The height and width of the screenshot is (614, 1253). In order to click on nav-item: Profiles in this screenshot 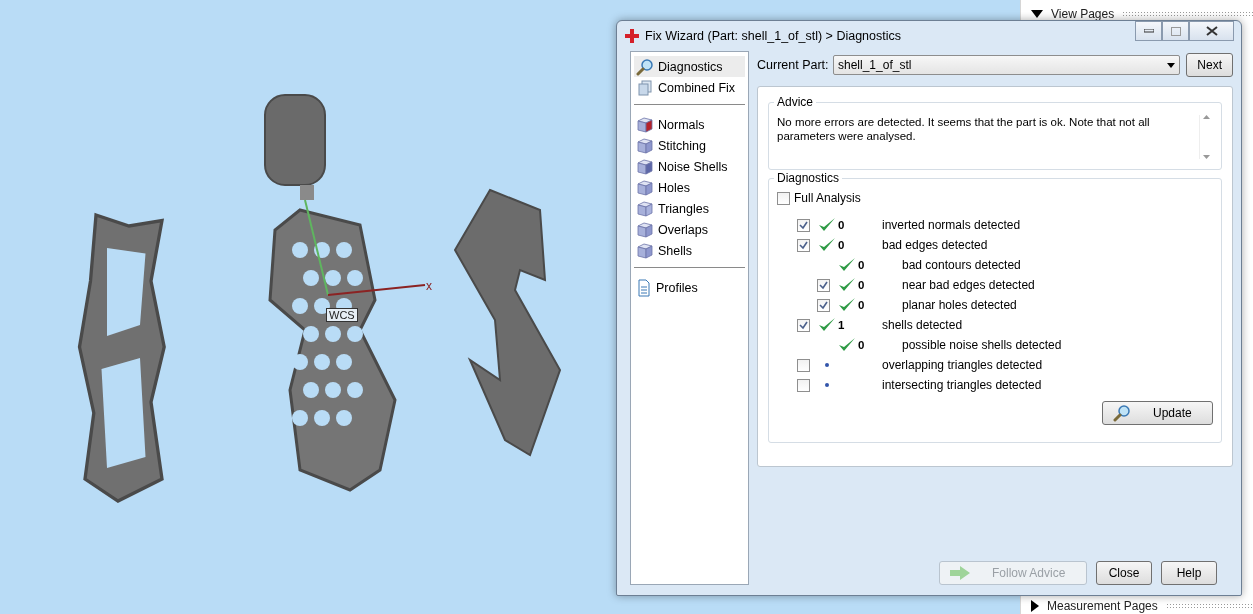, I will do `click(689, 287)`.